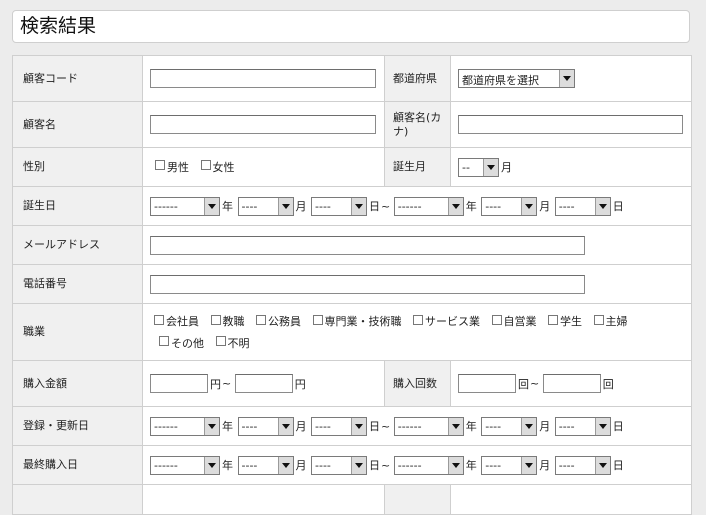 The width and height of the screenshot is (706, 515). I want to click on updated-date-label: 登録・更新日, so click(77, 426).